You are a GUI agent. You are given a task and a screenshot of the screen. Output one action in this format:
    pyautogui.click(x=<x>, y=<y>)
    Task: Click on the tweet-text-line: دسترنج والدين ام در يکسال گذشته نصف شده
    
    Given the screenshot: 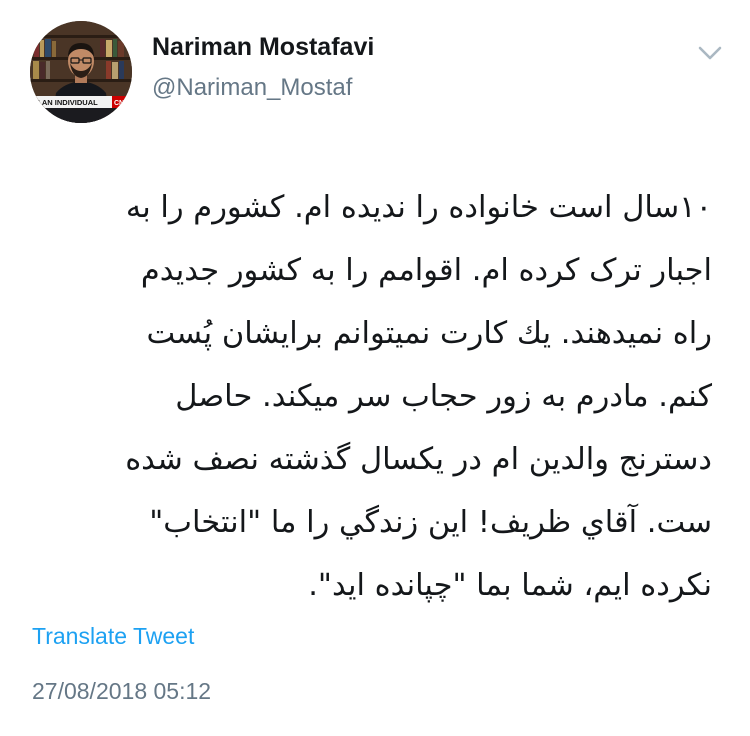 What is the action you would take?
    pyautogui.click(x=418, y=459)
    